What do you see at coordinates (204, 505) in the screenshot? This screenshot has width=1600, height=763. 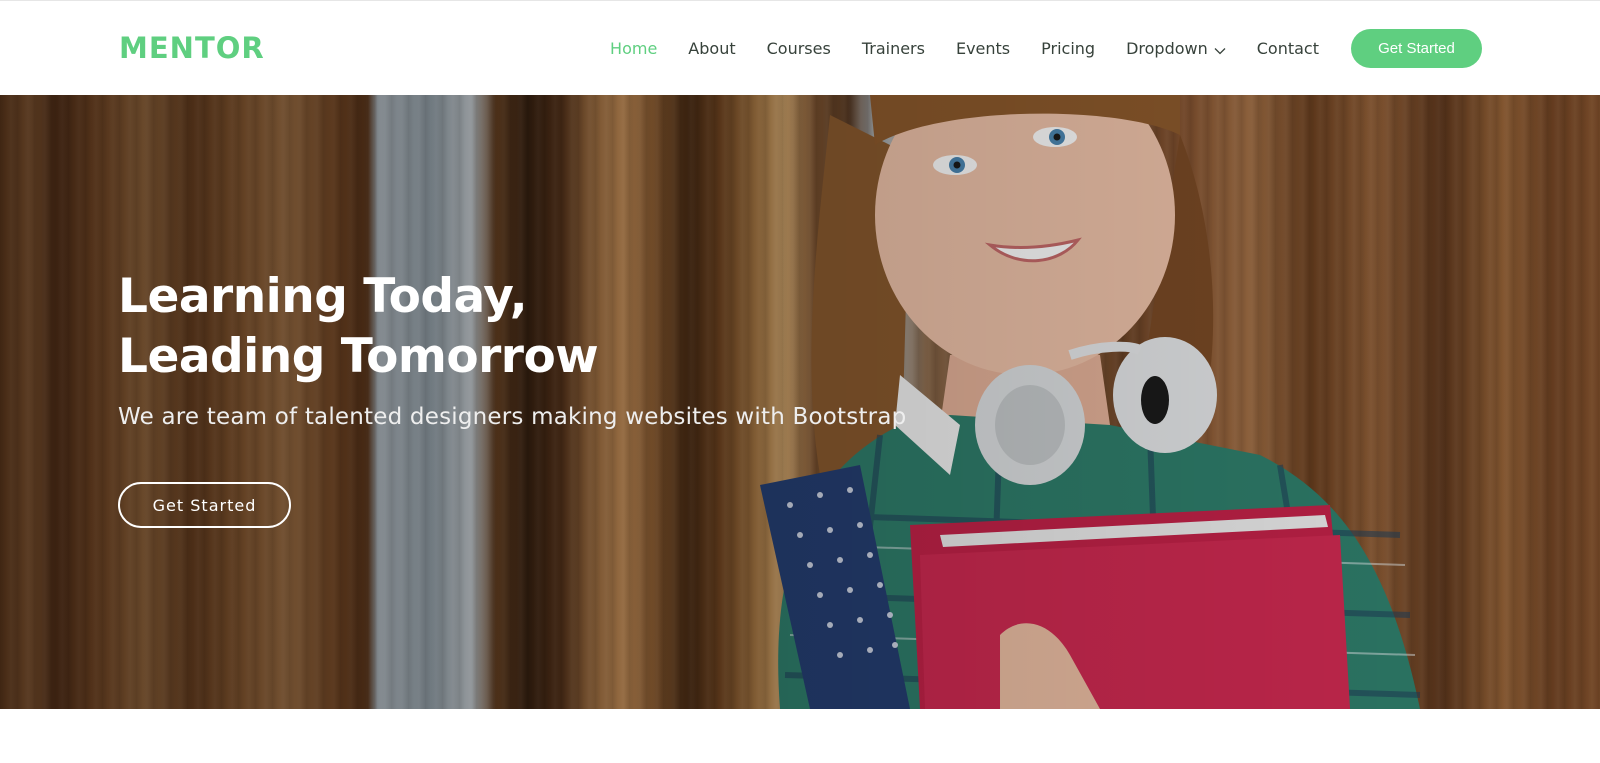 I see `hero-get-started-button: Get Started` at bounding box center [204, 505].